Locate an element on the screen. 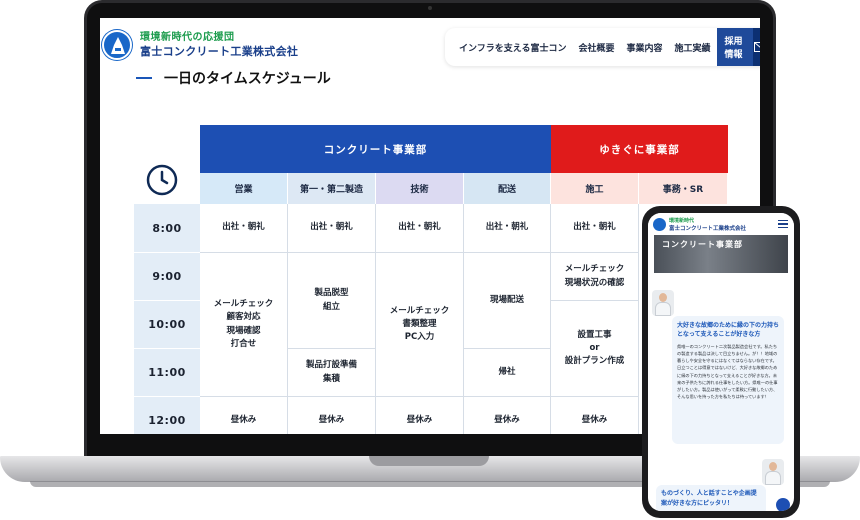 The width and height of the screenshot is (860, 520). schedule-cell: メールチェック 現場状況の確認 is located at coordinates (595, 277).